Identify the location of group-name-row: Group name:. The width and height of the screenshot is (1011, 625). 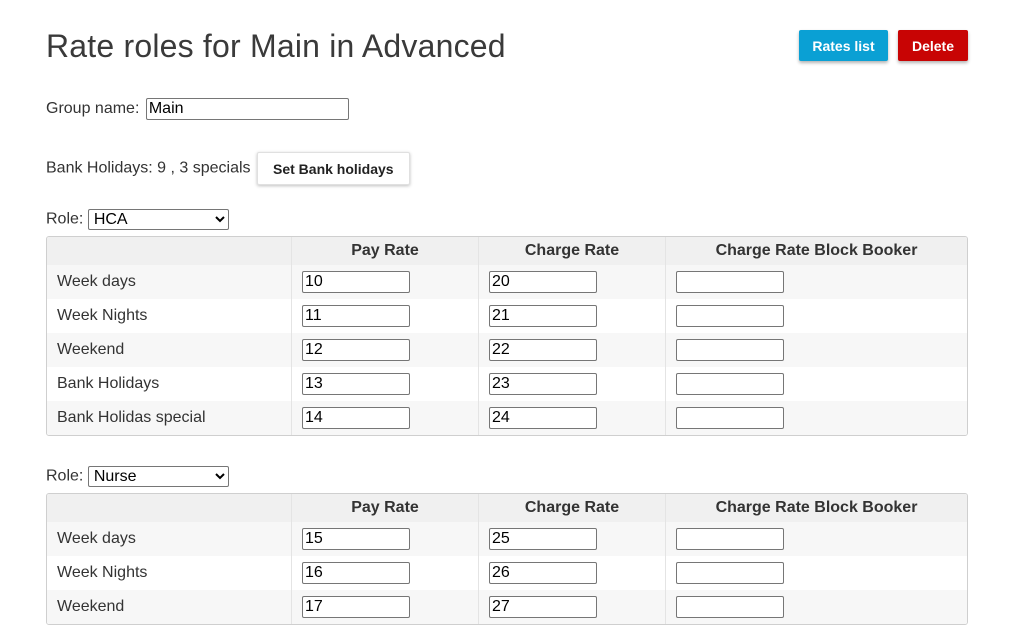
(197, 109).